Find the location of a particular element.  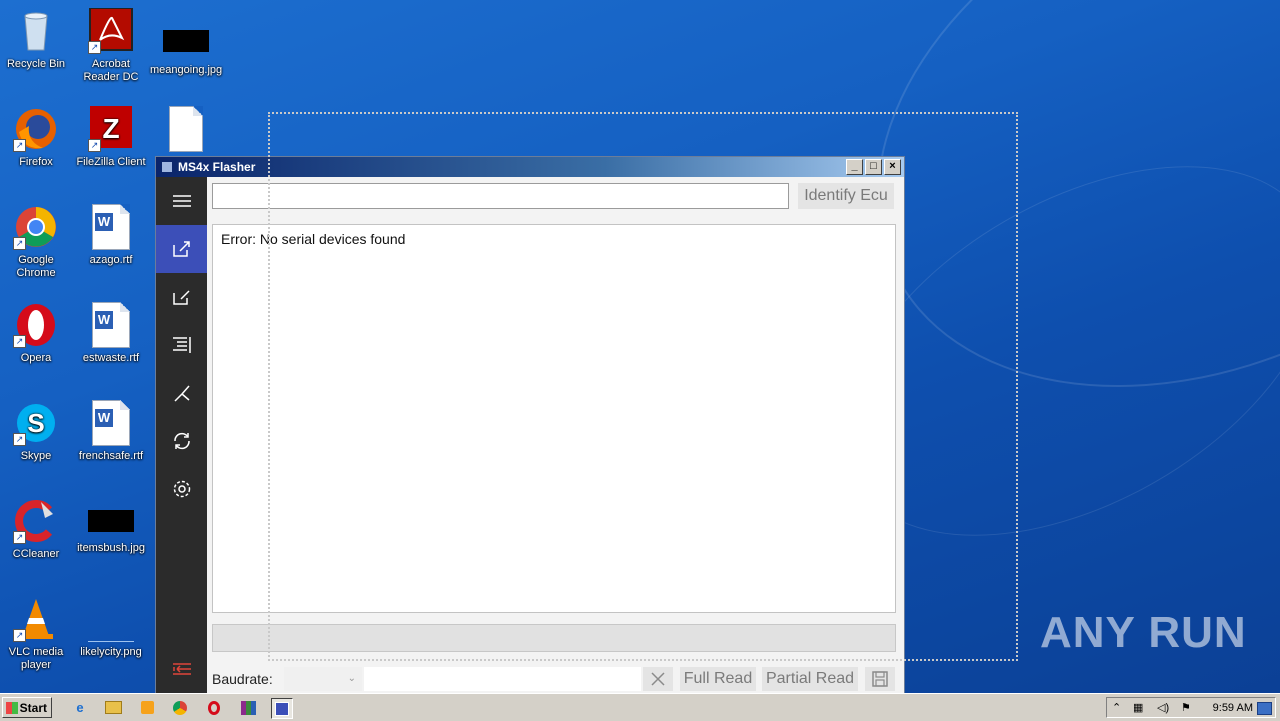

settings-icon is located at coordinates (181, 489).